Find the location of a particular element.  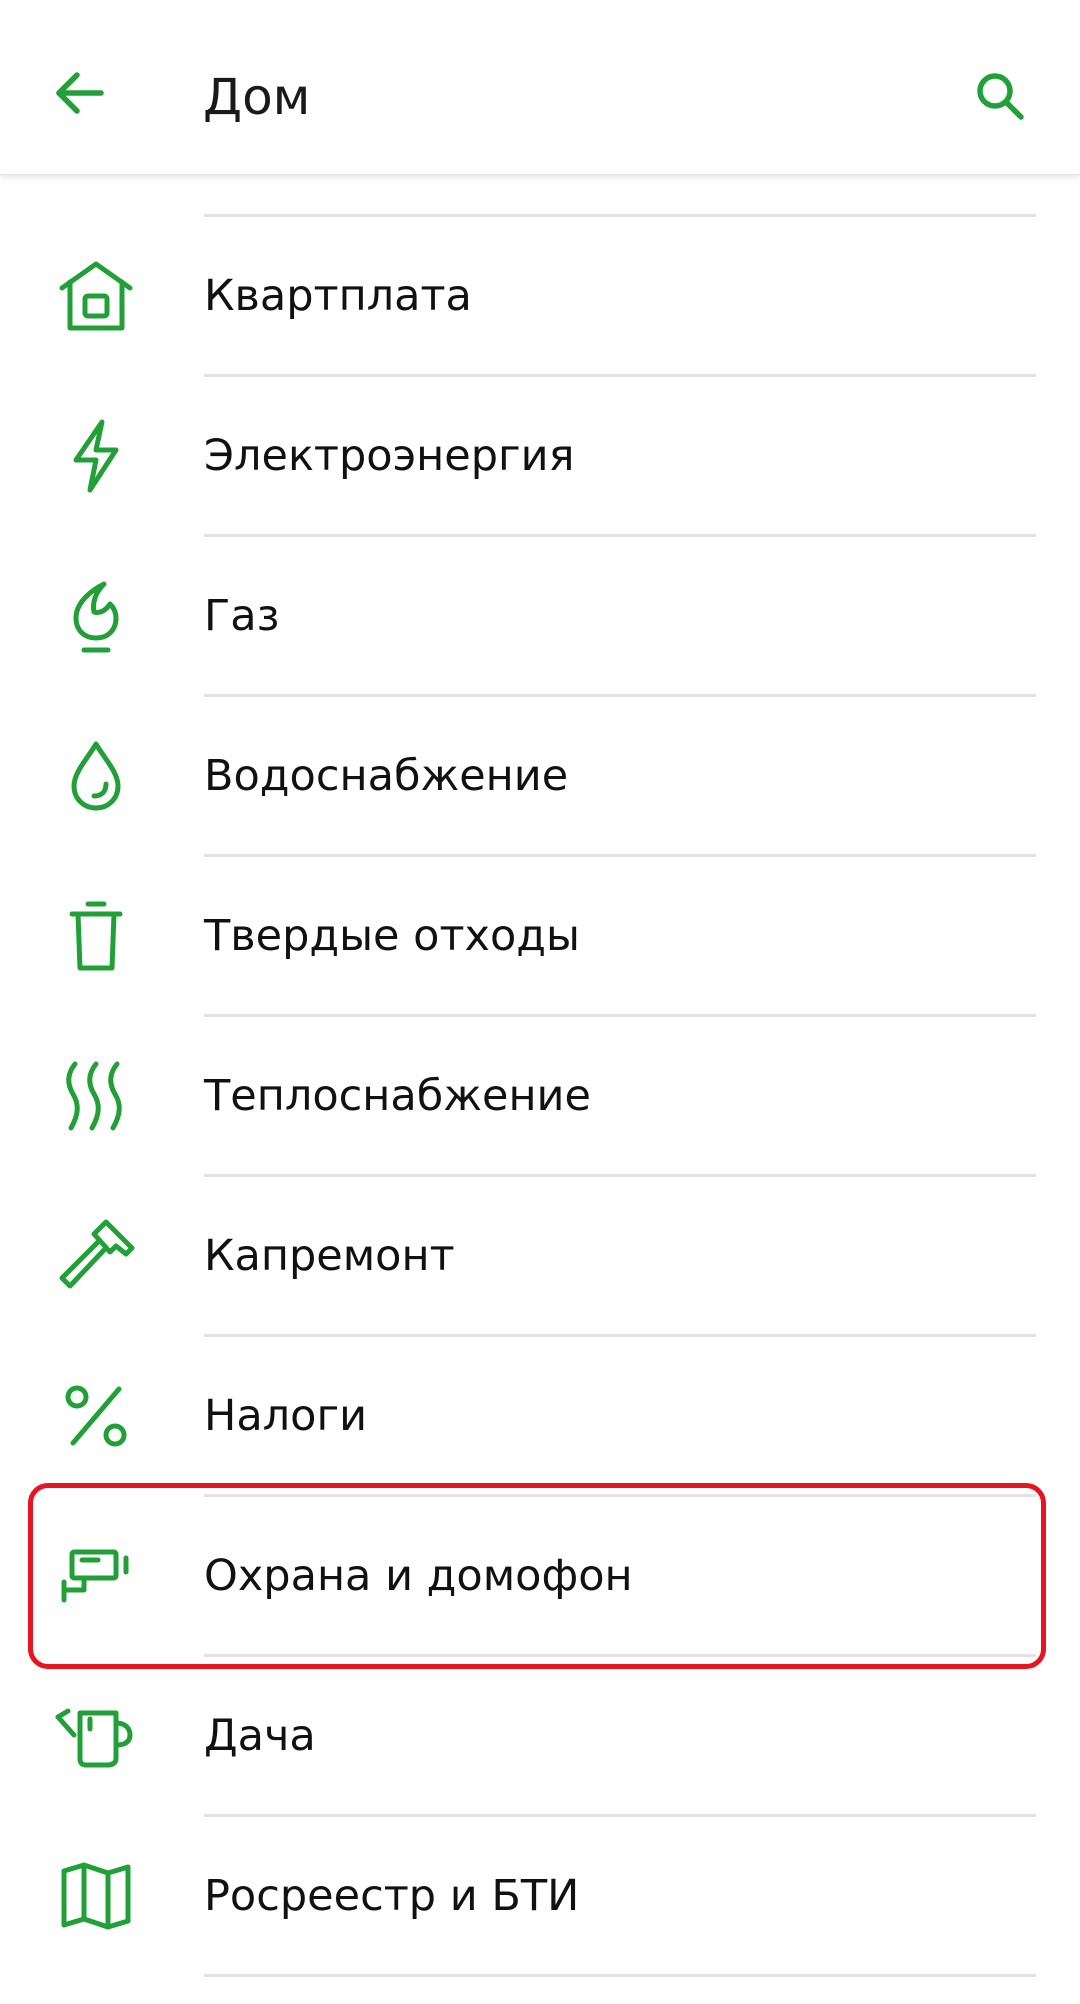

list-item-rosreestr-bti: Росреестр и БТИ is located at coordinates (540, 1896).